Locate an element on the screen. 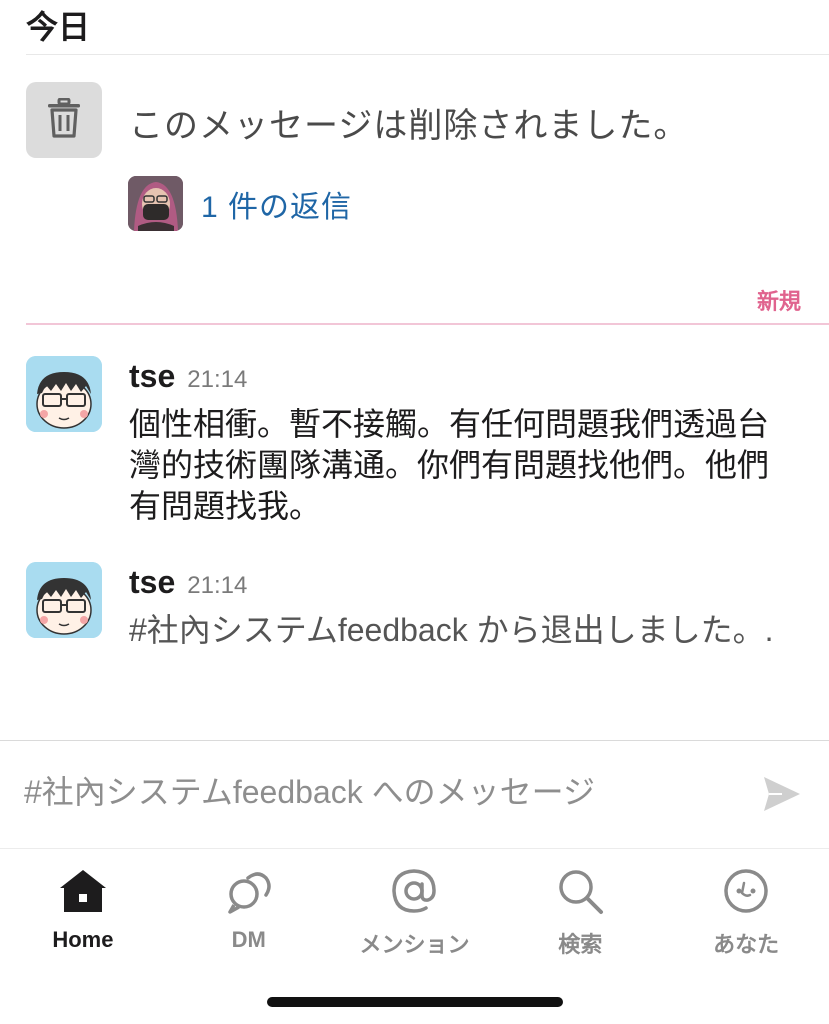  deleted-message-icon-box is located at coordinates (64, 120).